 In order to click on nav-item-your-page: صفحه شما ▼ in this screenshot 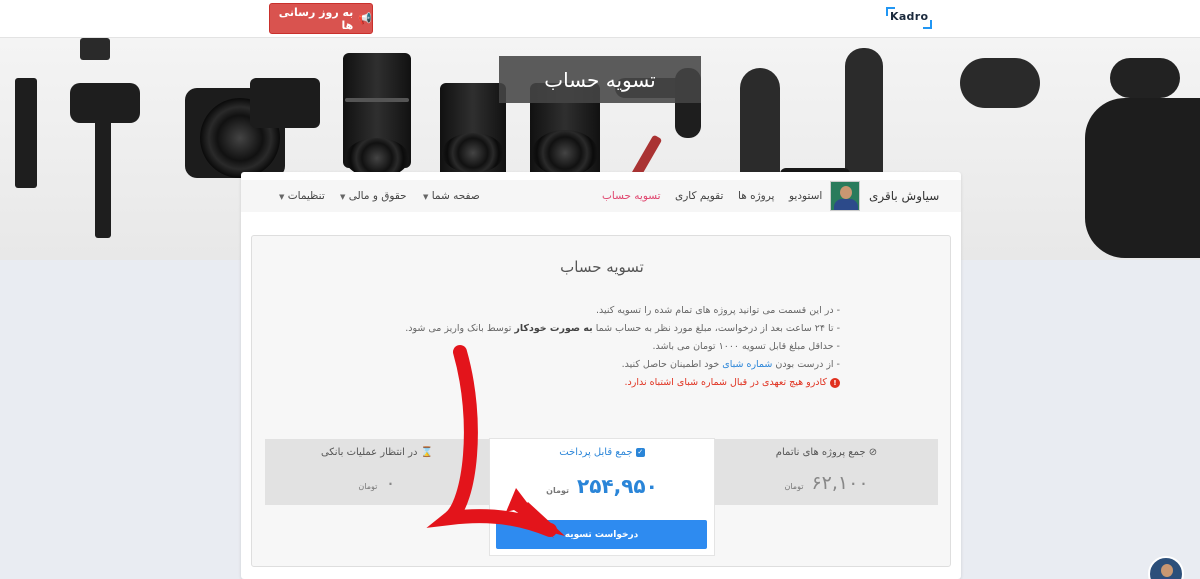, I will do `click(451, 196)`.